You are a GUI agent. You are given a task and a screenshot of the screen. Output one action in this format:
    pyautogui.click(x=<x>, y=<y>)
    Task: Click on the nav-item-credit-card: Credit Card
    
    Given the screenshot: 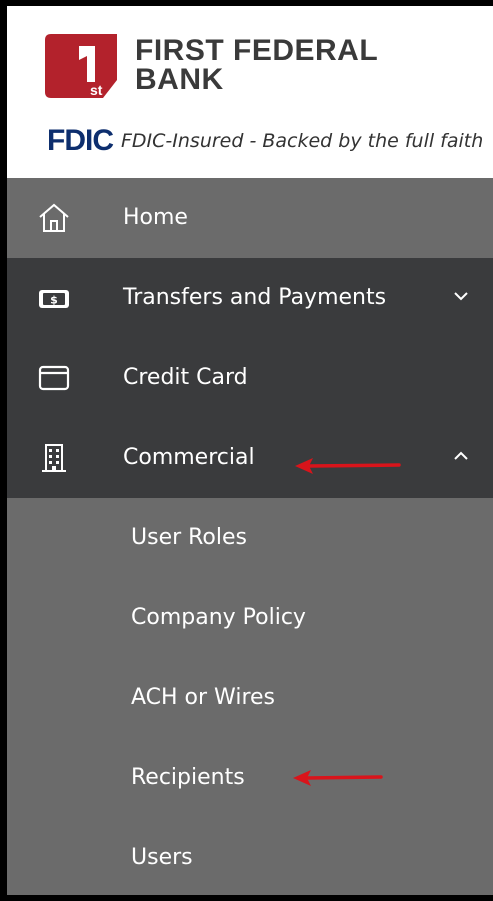 What is the action you would take?
    pyautogui.click(x=250, y=378)
    